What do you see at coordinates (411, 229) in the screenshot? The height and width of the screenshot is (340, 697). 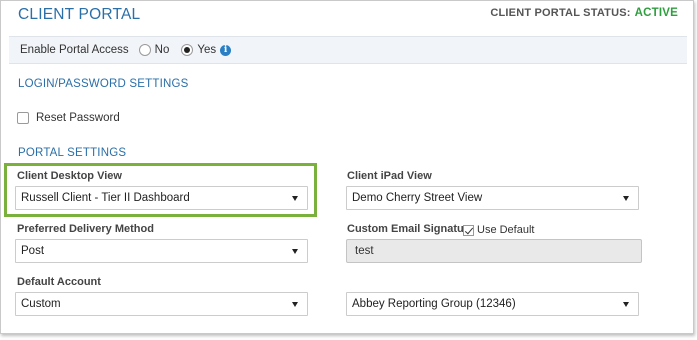 I see `custom-email-signature-label: Custom Email Signature` at bounding box center [411, 229].